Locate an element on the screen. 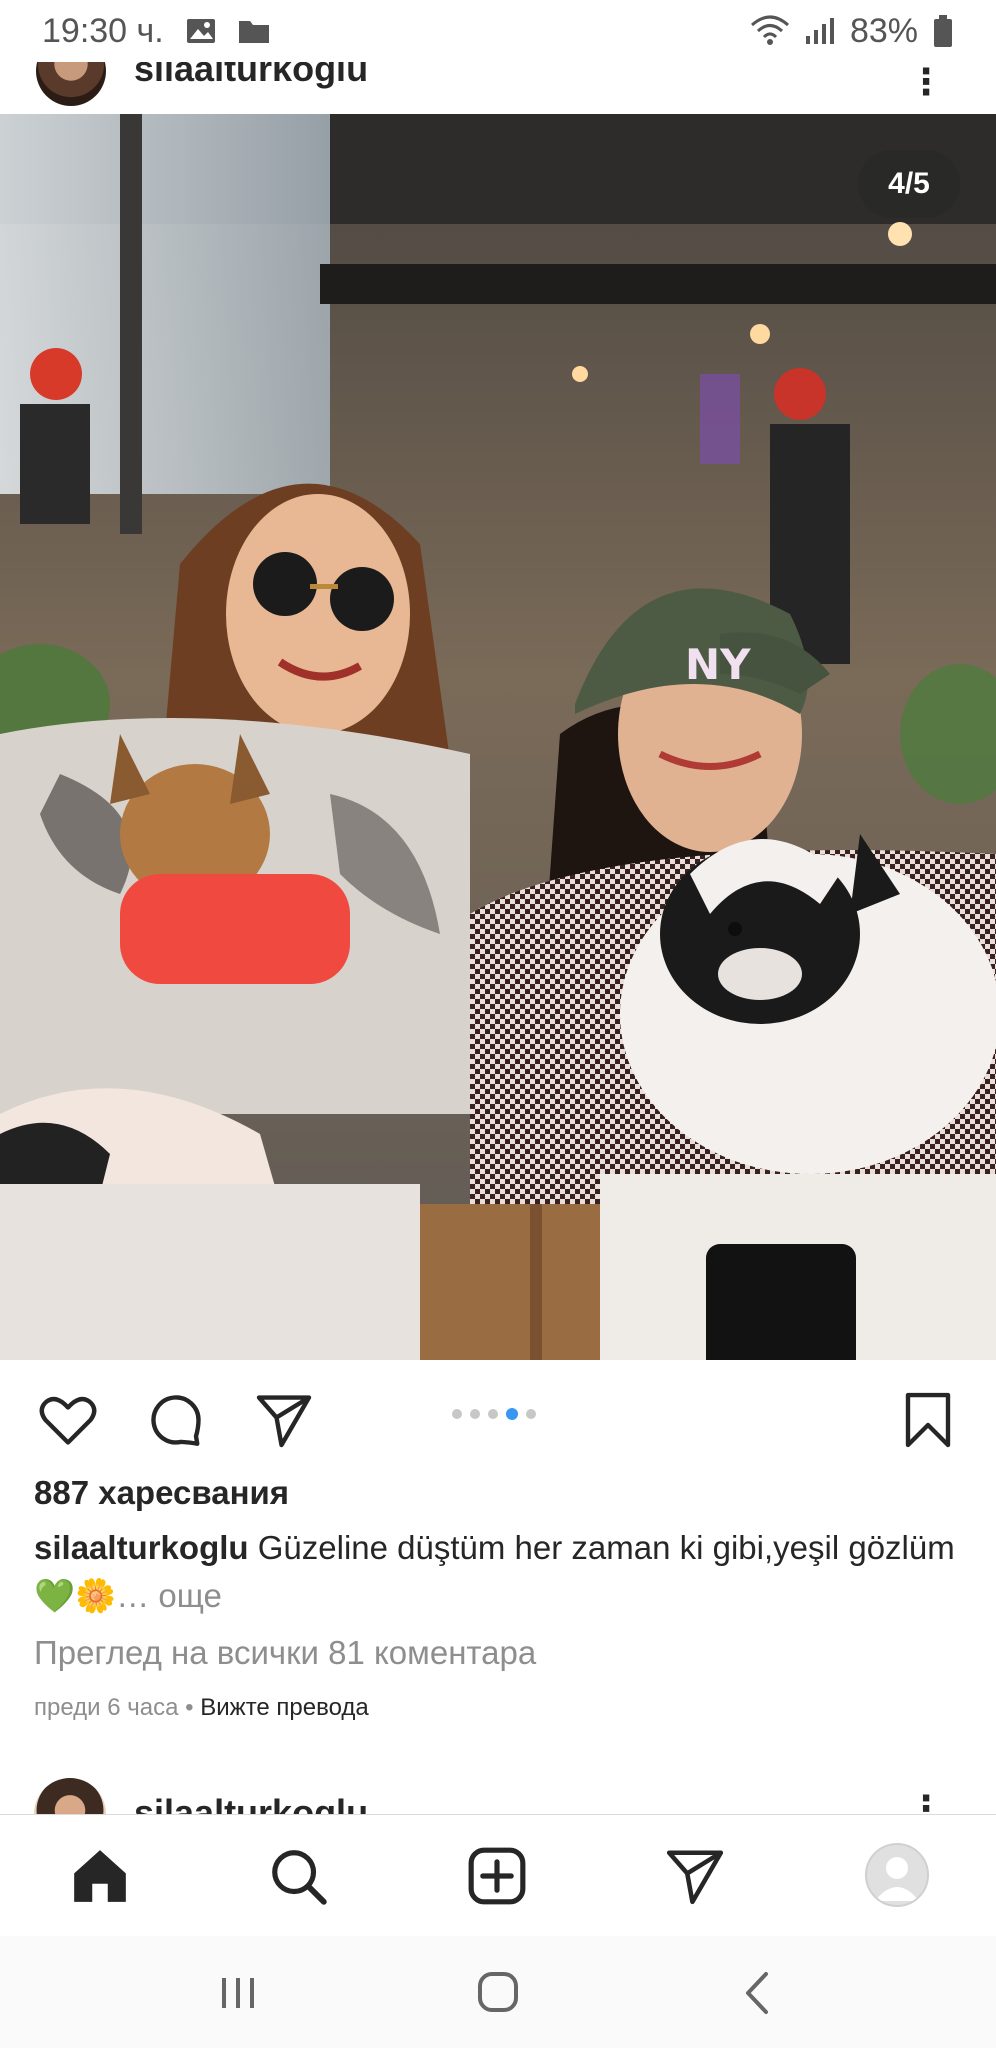 This screenshot has width=996, height=2048. next-post-username: silaalturkoglu is located at coordinates (251, 1803).